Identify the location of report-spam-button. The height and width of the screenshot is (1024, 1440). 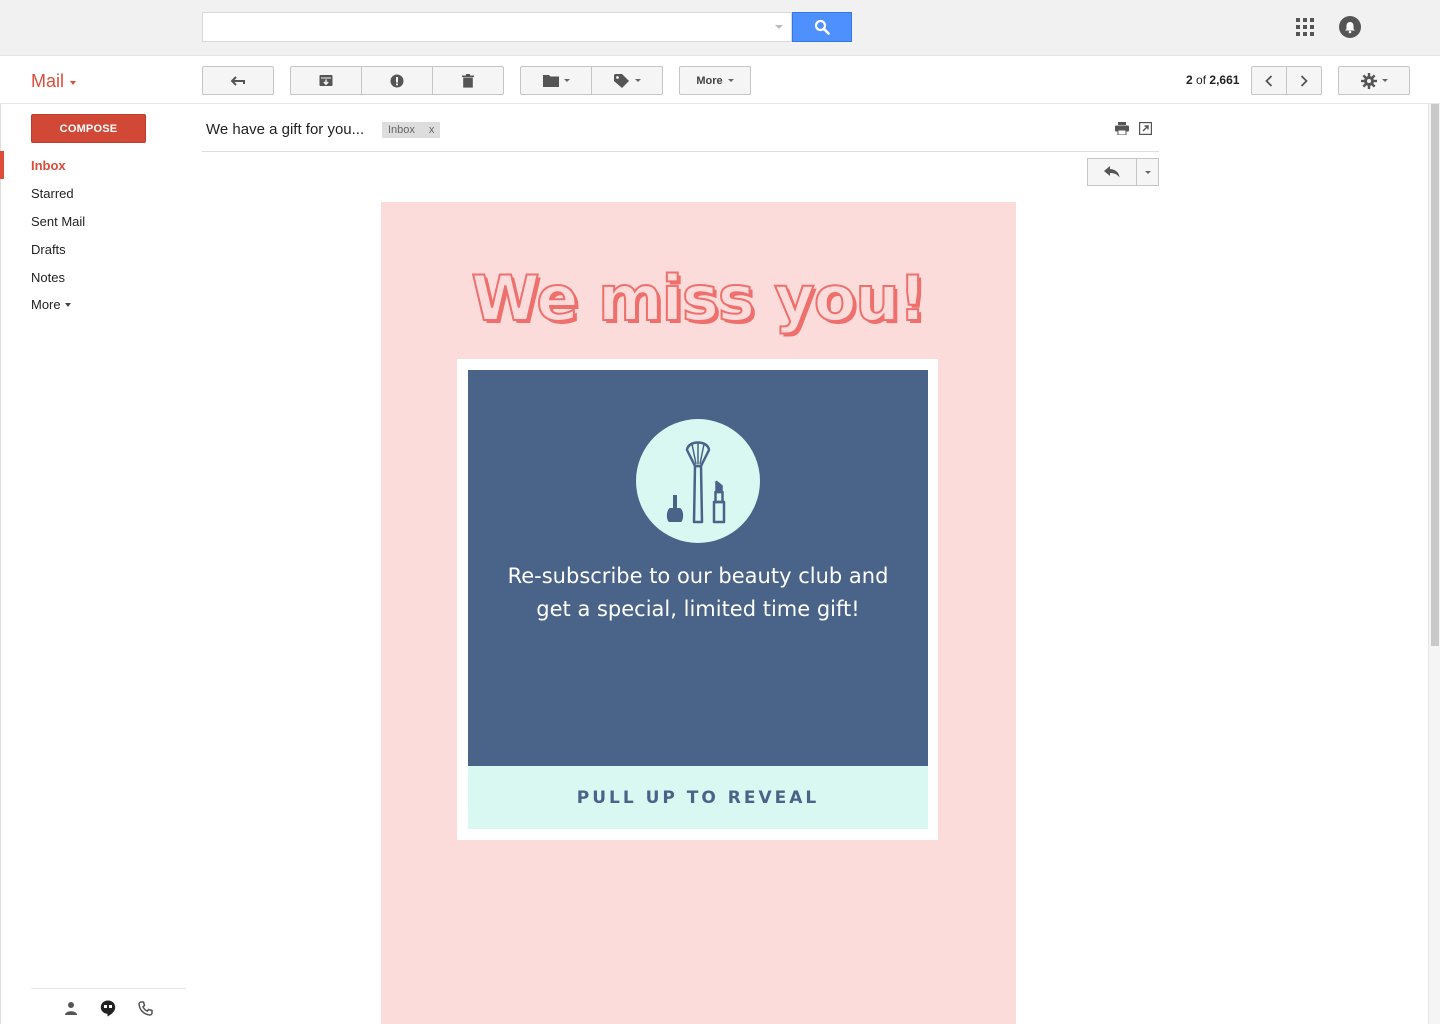
(397, 80).